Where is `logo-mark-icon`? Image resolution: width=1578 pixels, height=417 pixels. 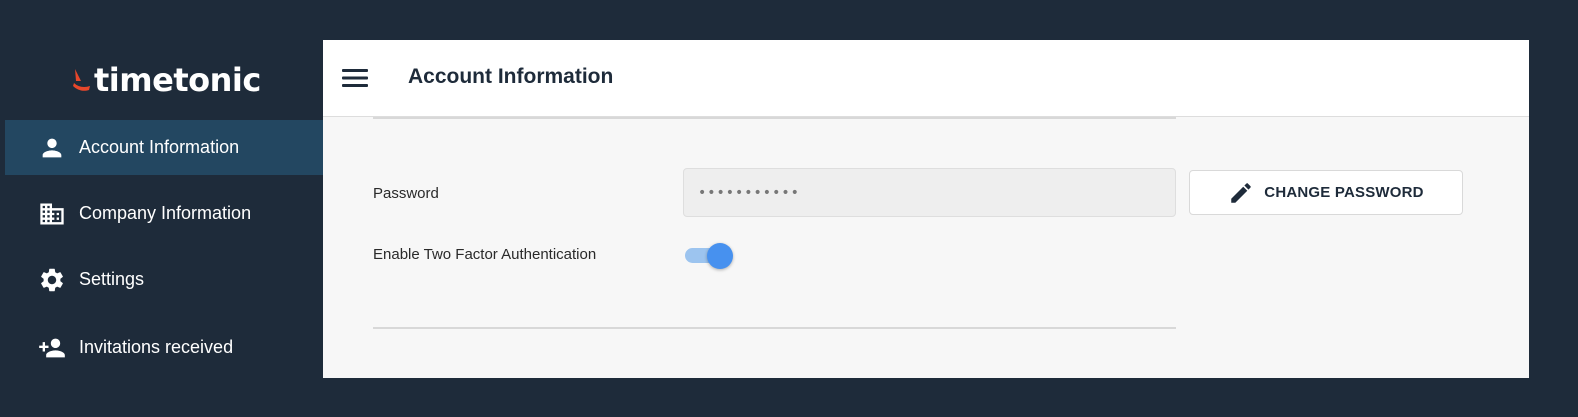 logo-mark-icon is located at coordinates (81, 80).